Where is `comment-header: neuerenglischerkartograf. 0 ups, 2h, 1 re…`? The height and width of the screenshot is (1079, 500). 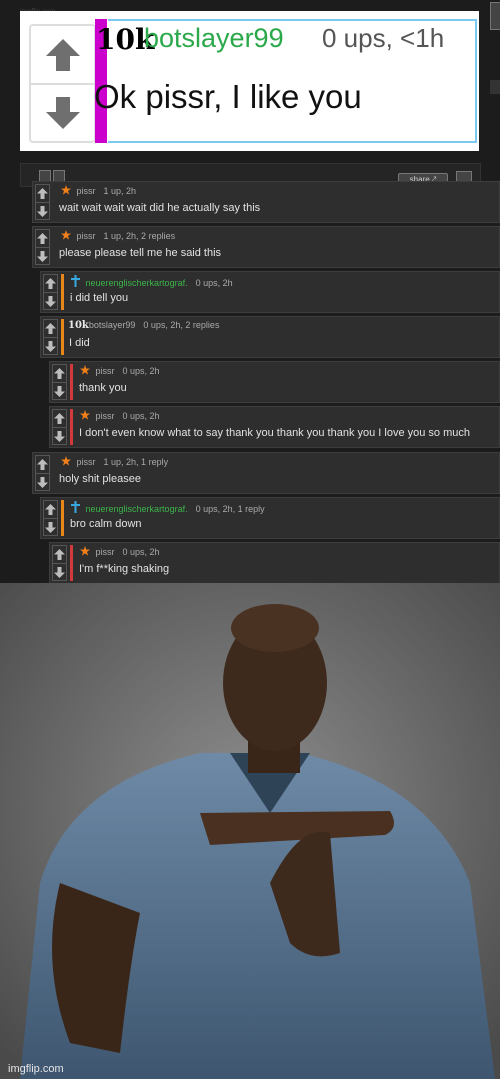 comment-header: neuerenglischerkartograf. 0 ups, 2h, 1 re… is located at coordinates (168, 507).